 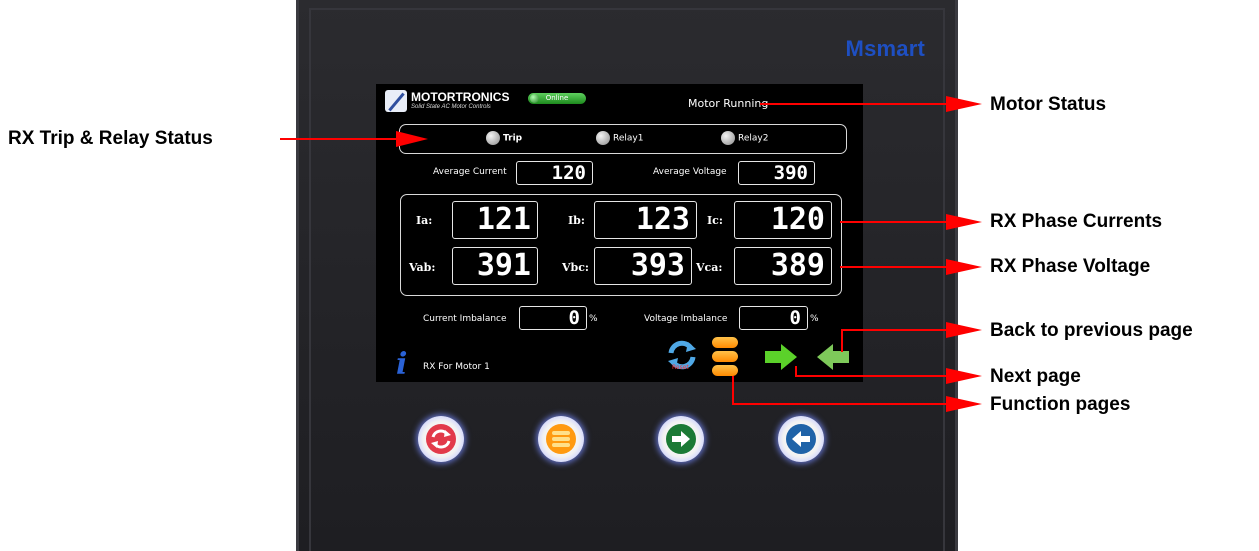 I want to click on vab-label: Vab:, so click(x=422, y=267).